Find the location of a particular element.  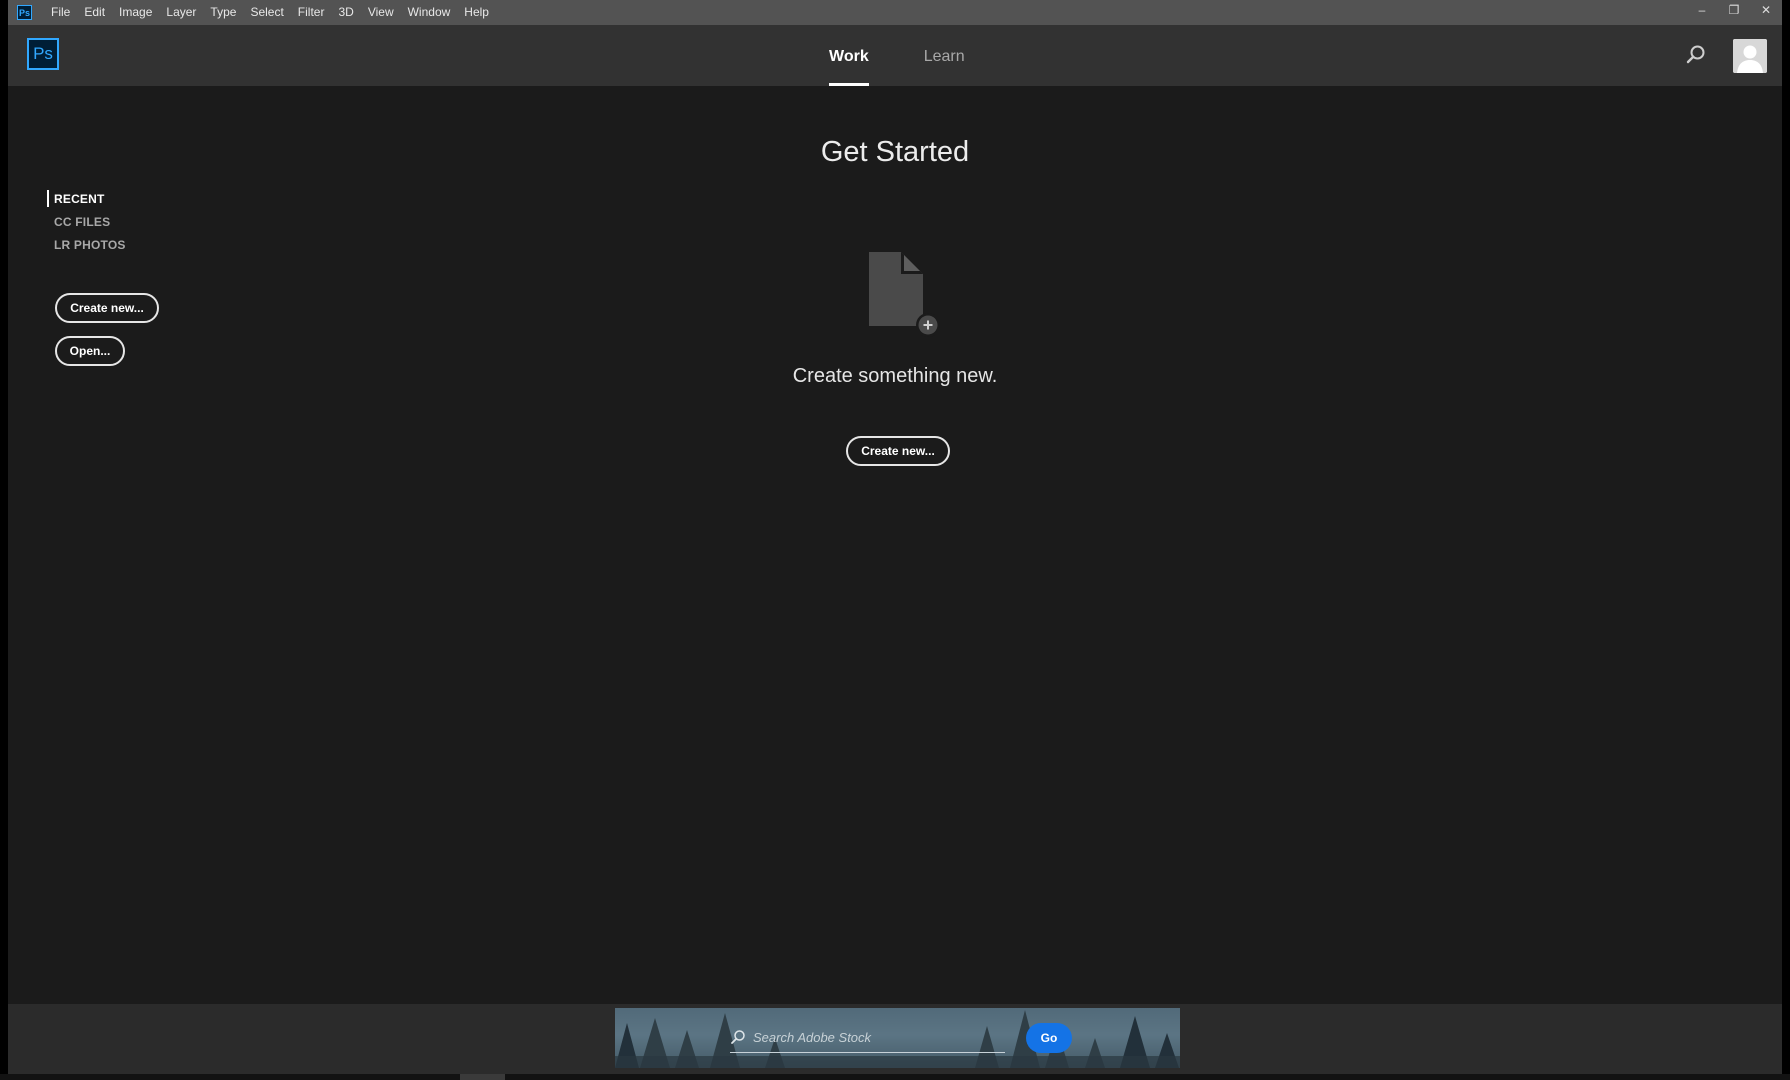

page-title: Get Started is located at coordinates (895, 152).